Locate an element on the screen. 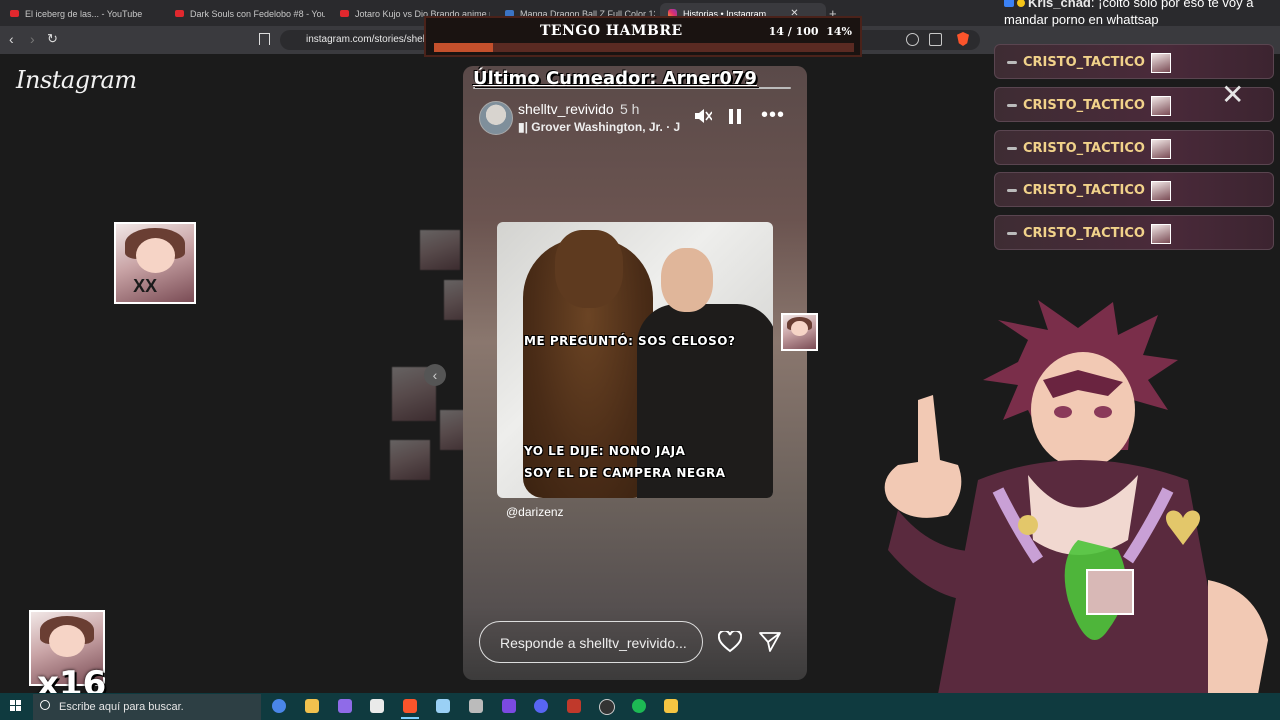  obs-icon is located at coordinates (607, 707).